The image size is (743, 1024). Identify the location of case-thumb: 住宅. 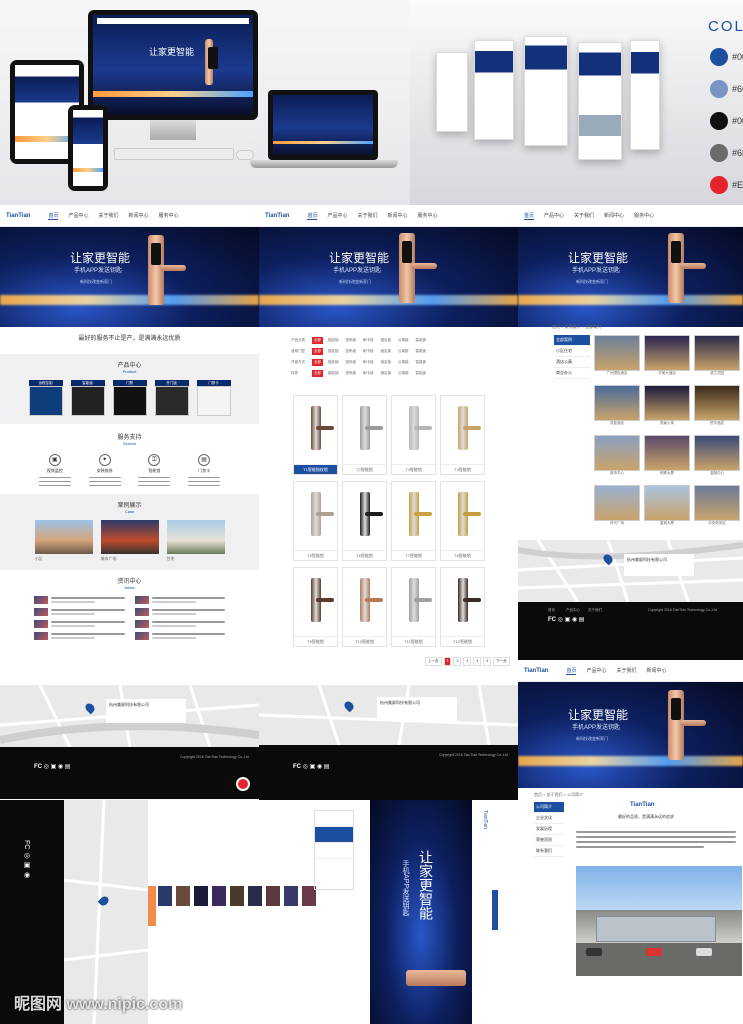
(195, 541).